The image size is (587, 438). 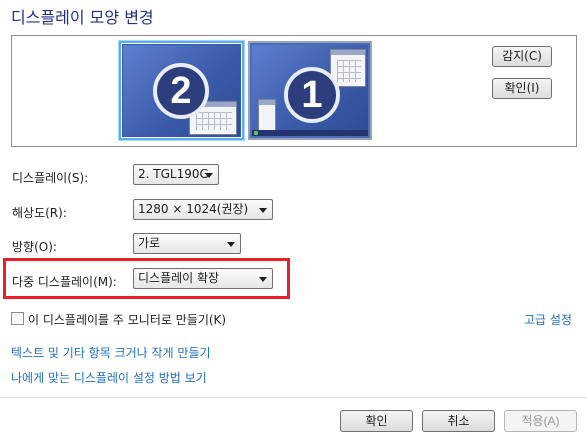 I want to click on footer-divider, so click(x=293, y=397).